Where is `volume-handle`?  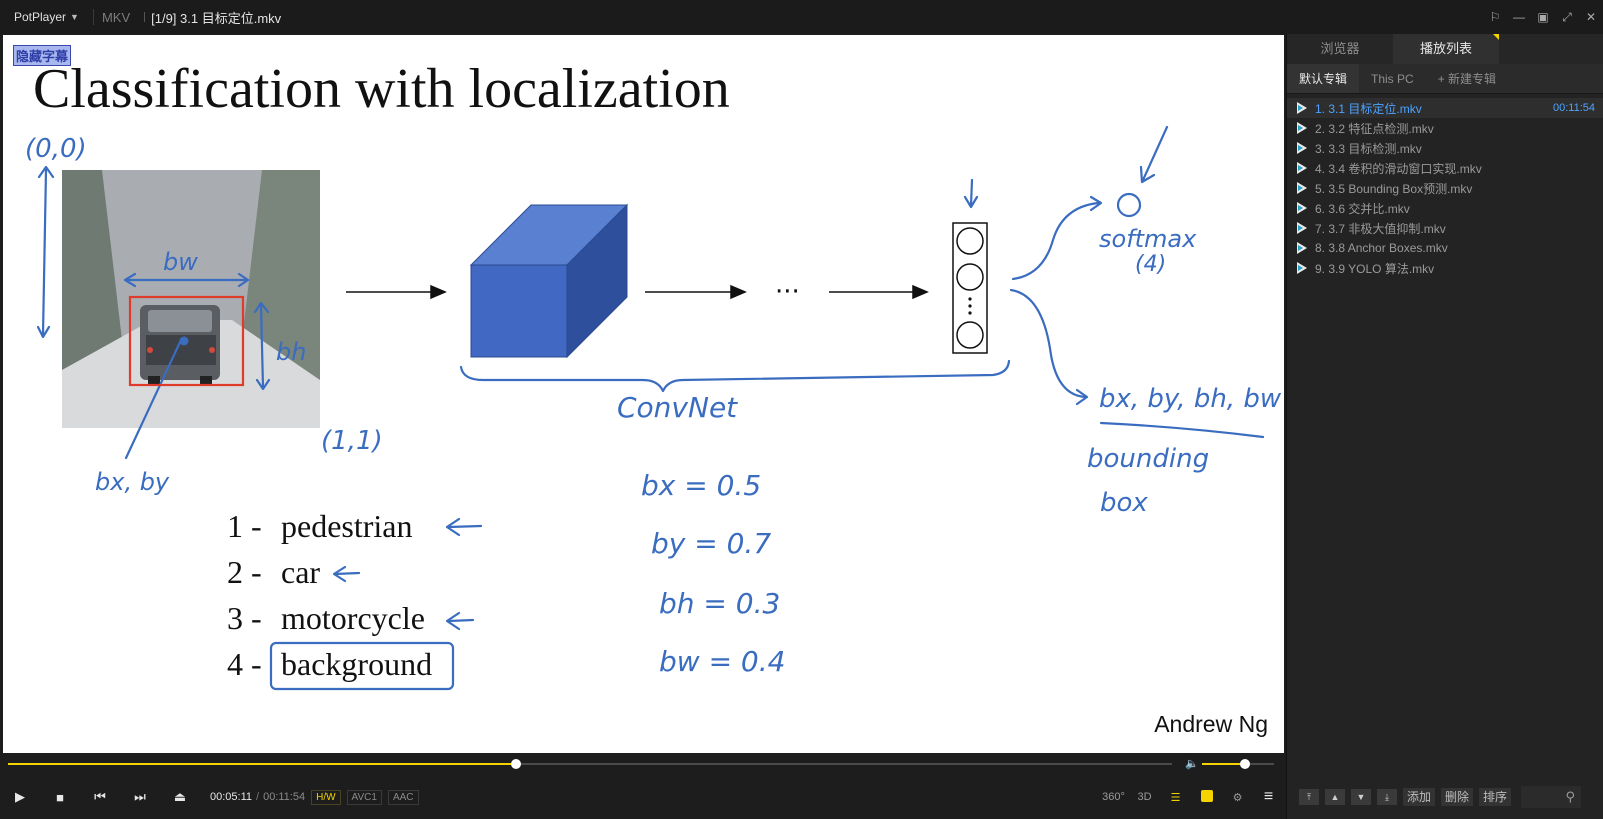 volume-handle is located at coordinates (1245, 764).